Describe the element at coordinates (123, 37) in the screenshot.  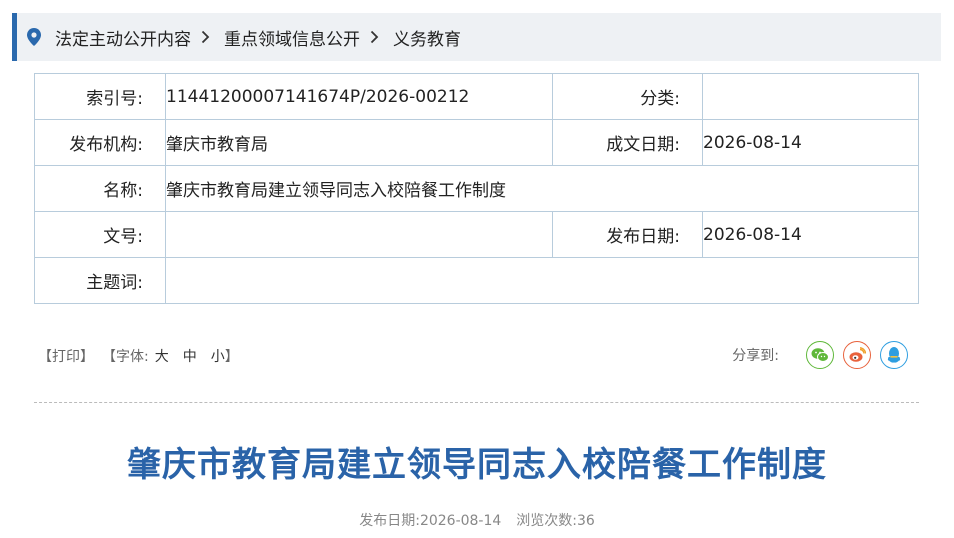
I see `breadcrumb-item-public-content: 法定主动公开内容` at that location.